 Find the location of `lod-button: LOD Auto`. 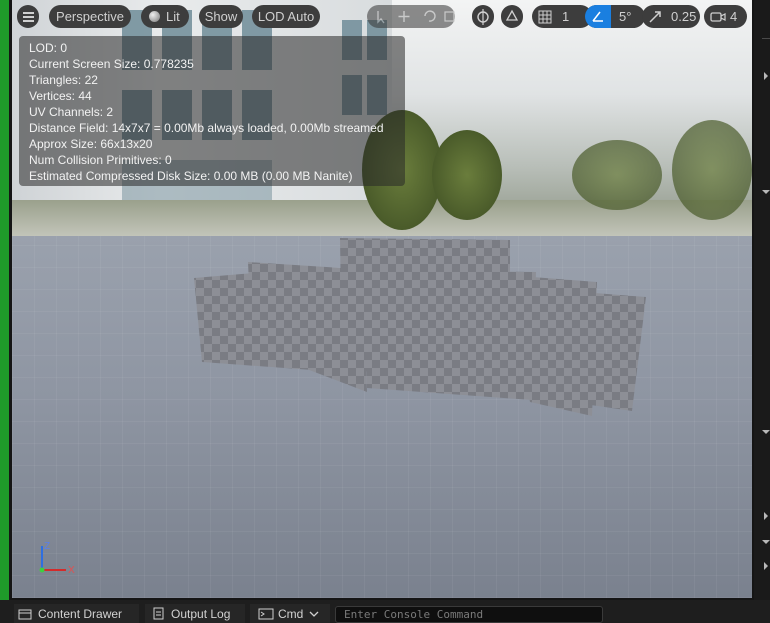

lod-button: LOD Auto is located at coordinates (286, 16).